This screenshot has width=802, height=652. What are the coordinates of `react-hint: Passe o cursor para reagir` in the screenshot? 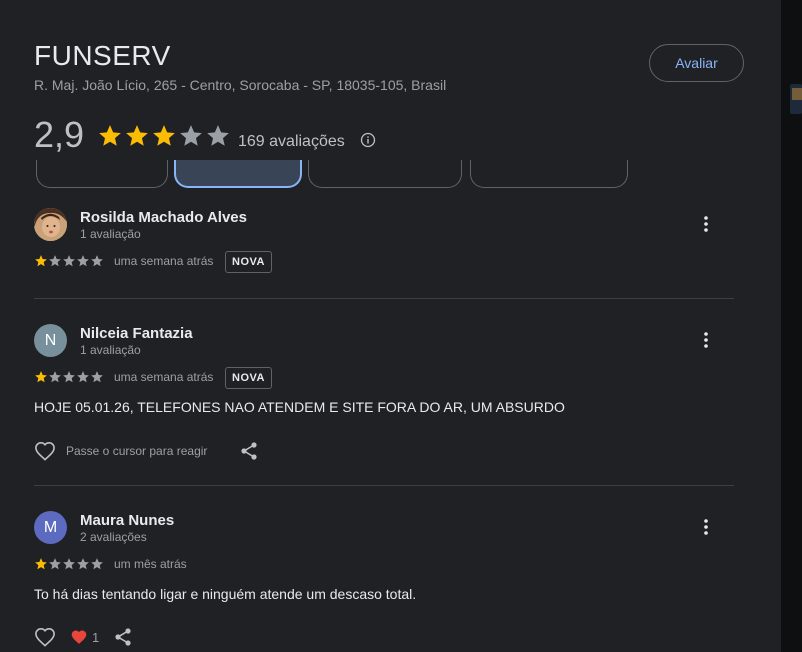 It's located at (137, 451).